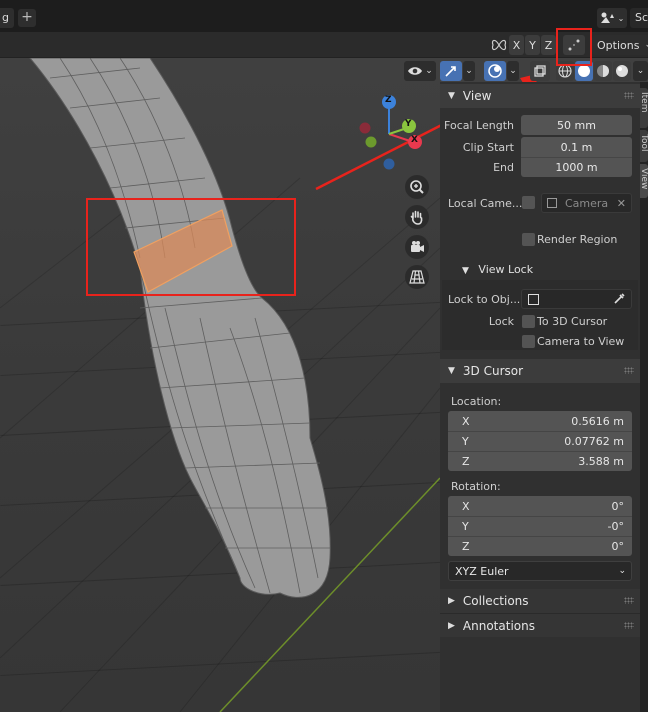 The image size is (648, 712). I want to click on annotations-panel-header: ▶ Annotations, so click(540, 625).